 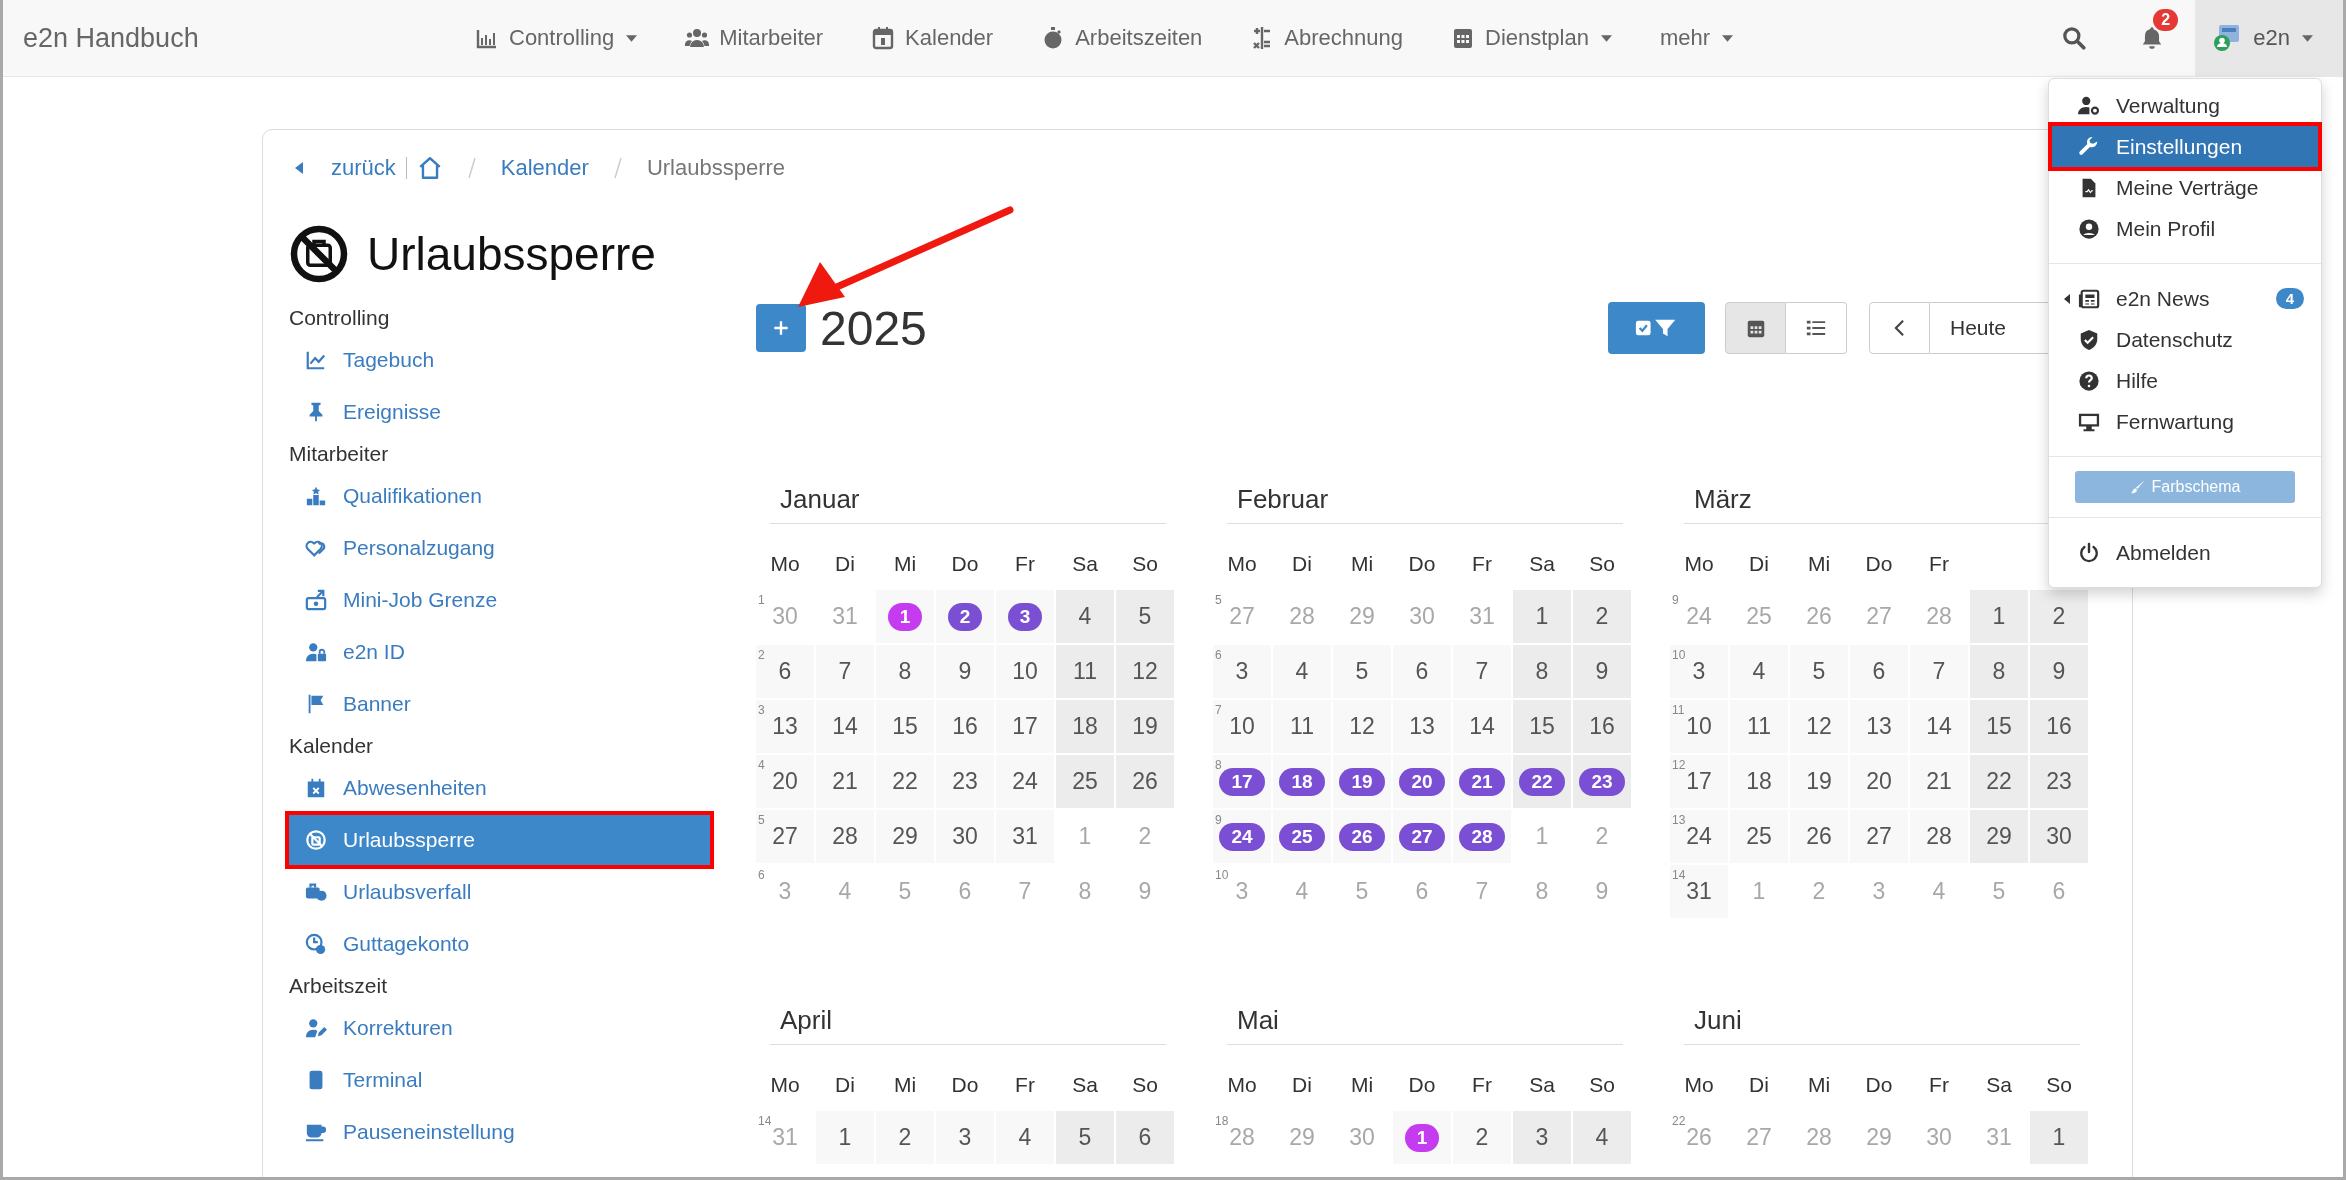 What do you see at coordinates (1602, 781) in the screenshot?
I see `day-cell: 23` at bounding box center [1602, 781].